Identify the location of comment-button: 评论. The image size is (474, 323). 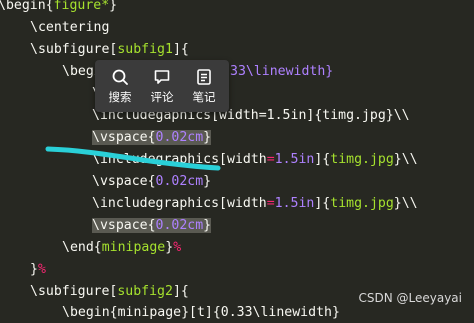
(162, 86).